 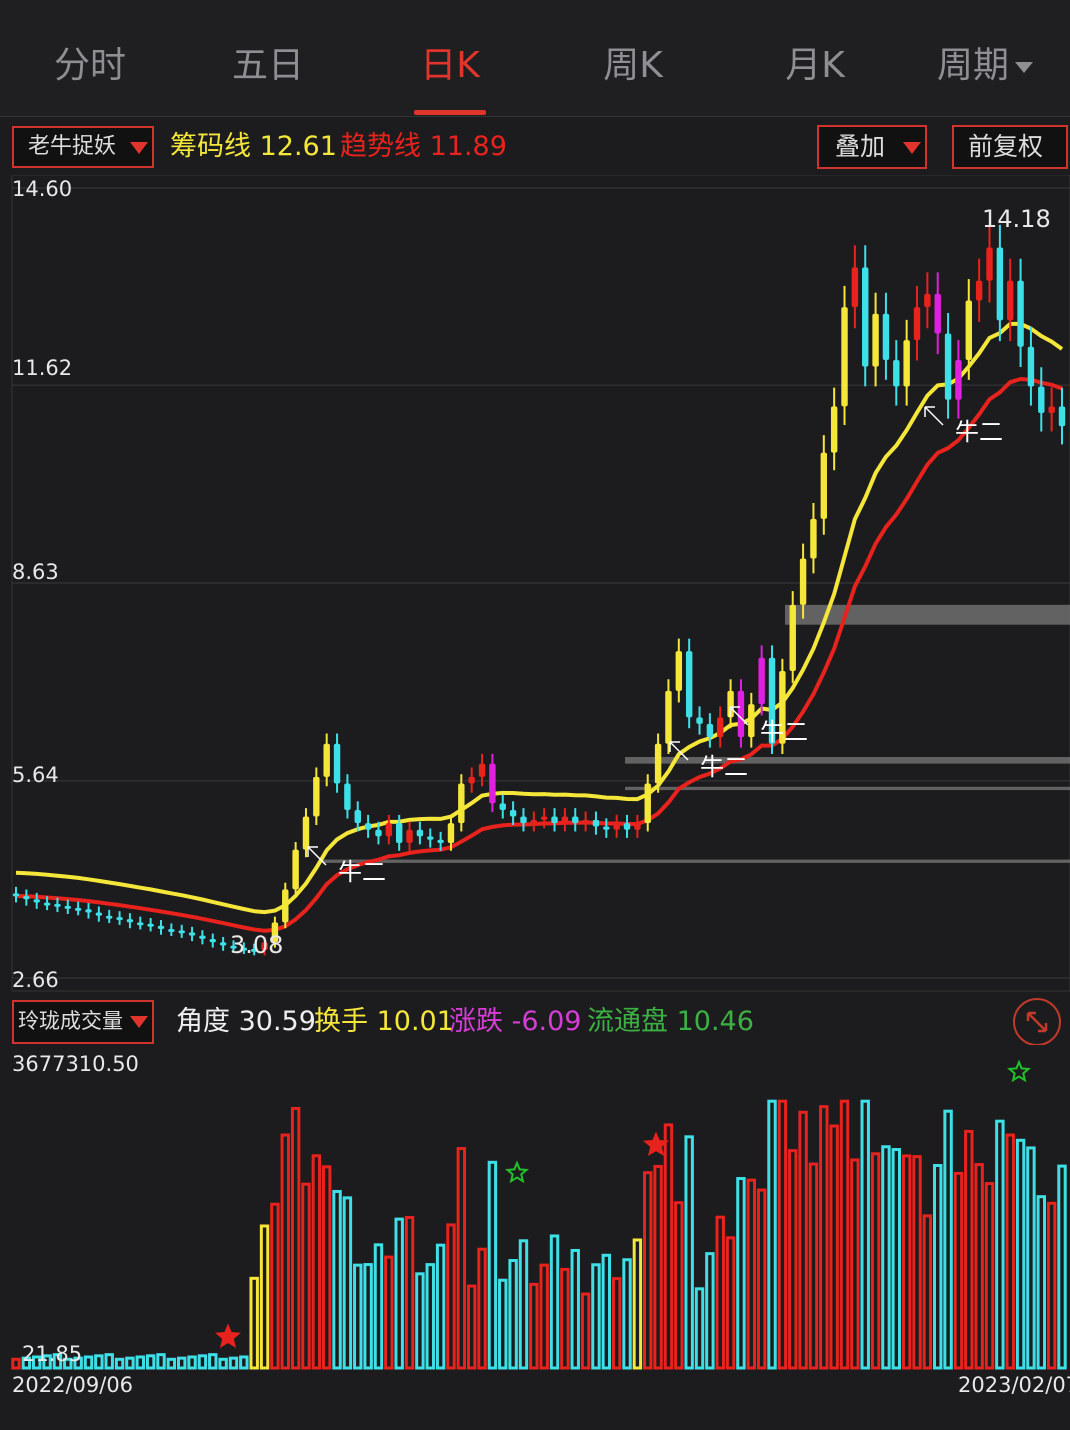 What do you see at coordinates (627, 1021) in the screenshot?
I see `float-label: 流通盘` at bounding box center [627, 1021].